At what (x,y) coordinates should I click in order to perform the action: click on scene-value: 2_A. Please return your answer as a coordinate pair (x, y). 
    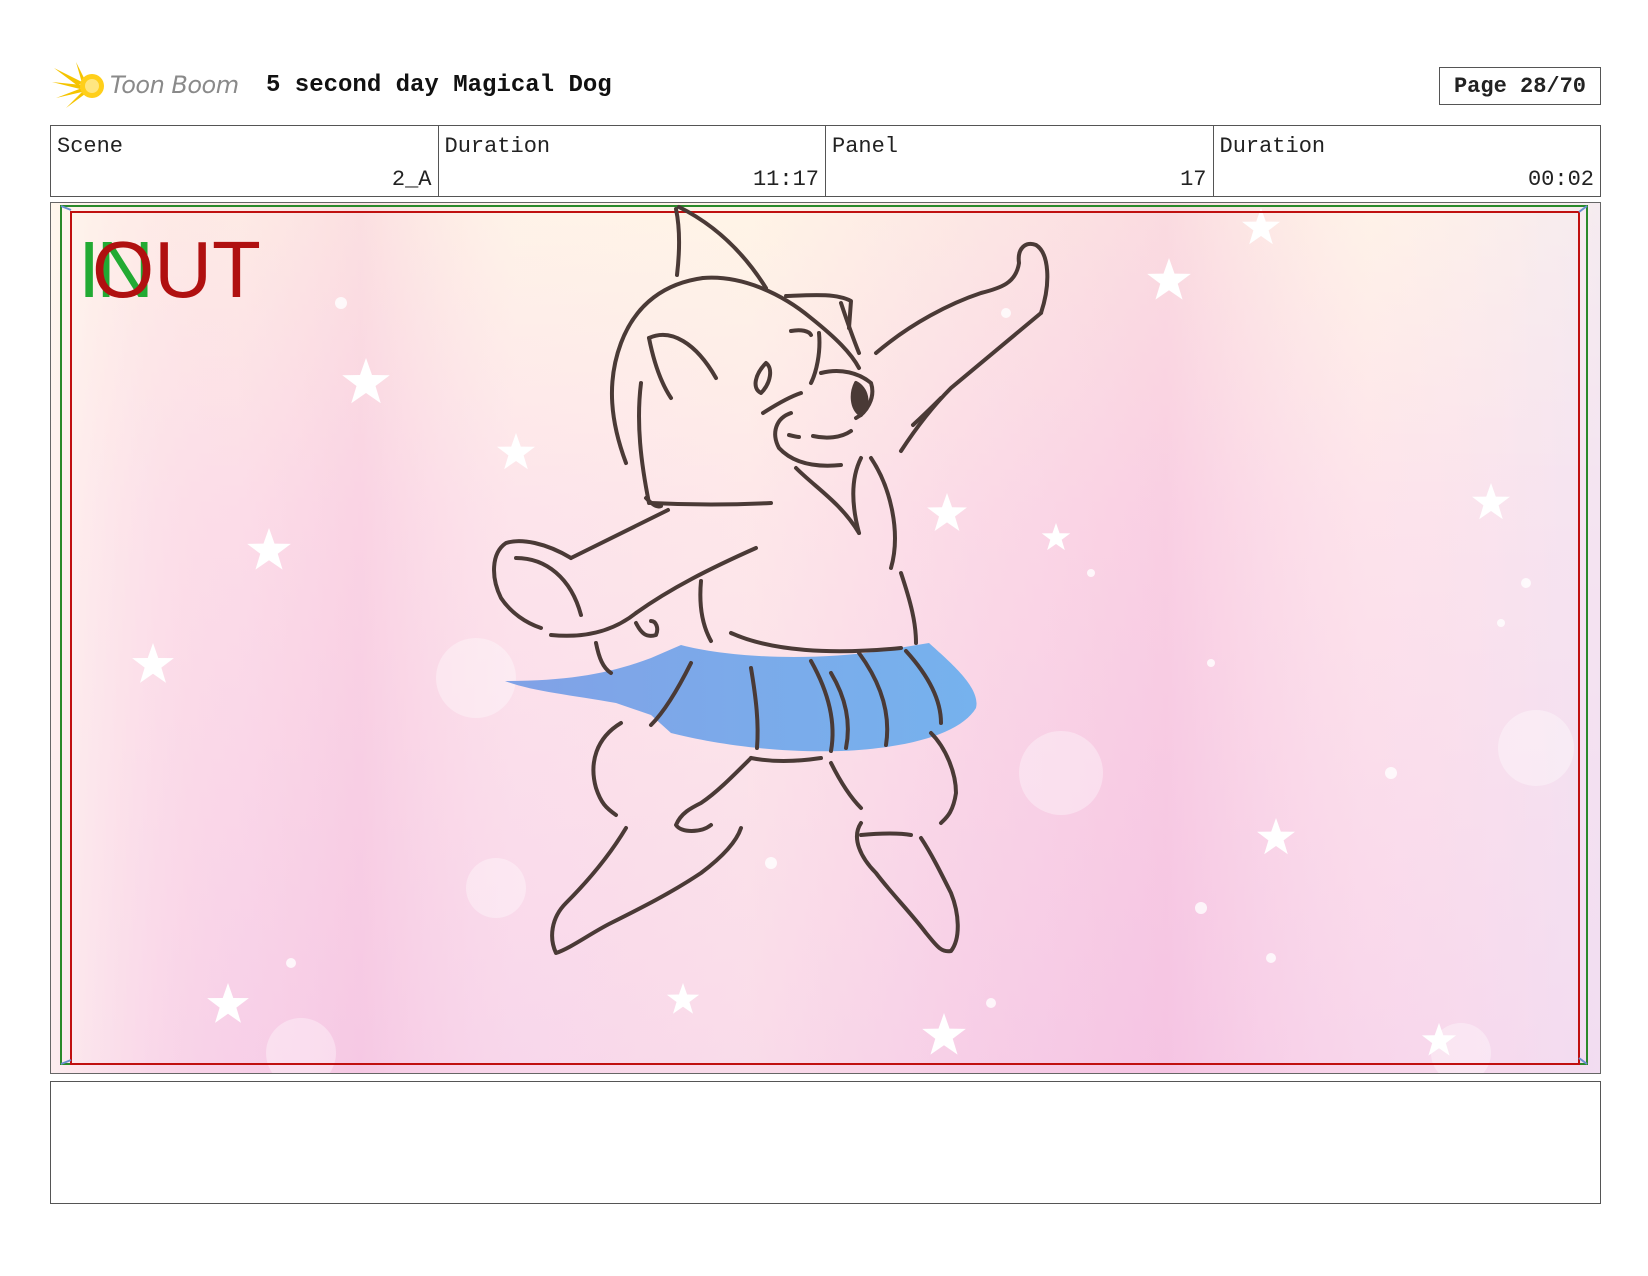
    Looking at the image, I should click on (411, 179).